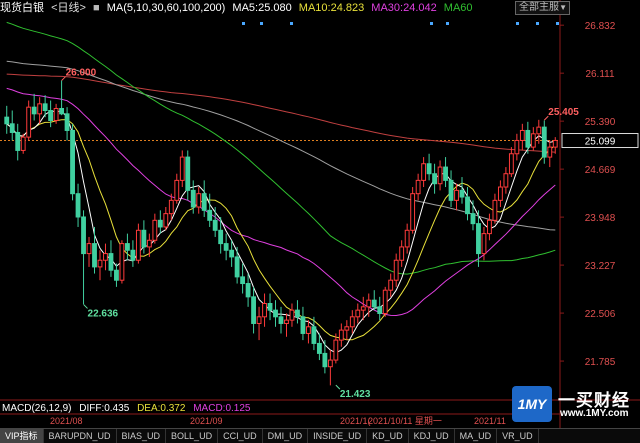 Image resolution: width=640 pixels, height=443 pixels. What do you see at coordinates (80, 436) in the screenshot?
I see `indicator-tab: BARUPDN_UD` at bounding box center [80, 436].